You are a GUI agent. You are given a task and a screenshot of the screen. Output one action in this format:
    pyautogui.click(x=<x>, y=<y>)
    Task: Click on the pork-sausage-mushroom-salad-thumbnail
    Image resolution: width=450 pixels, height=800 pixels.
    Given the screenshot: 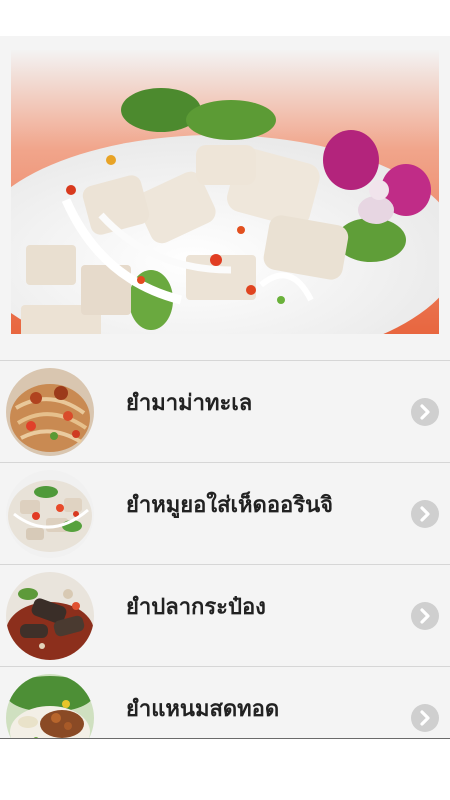 What is the action you would take?
    pyautogui.click(x=50, y=514)
    